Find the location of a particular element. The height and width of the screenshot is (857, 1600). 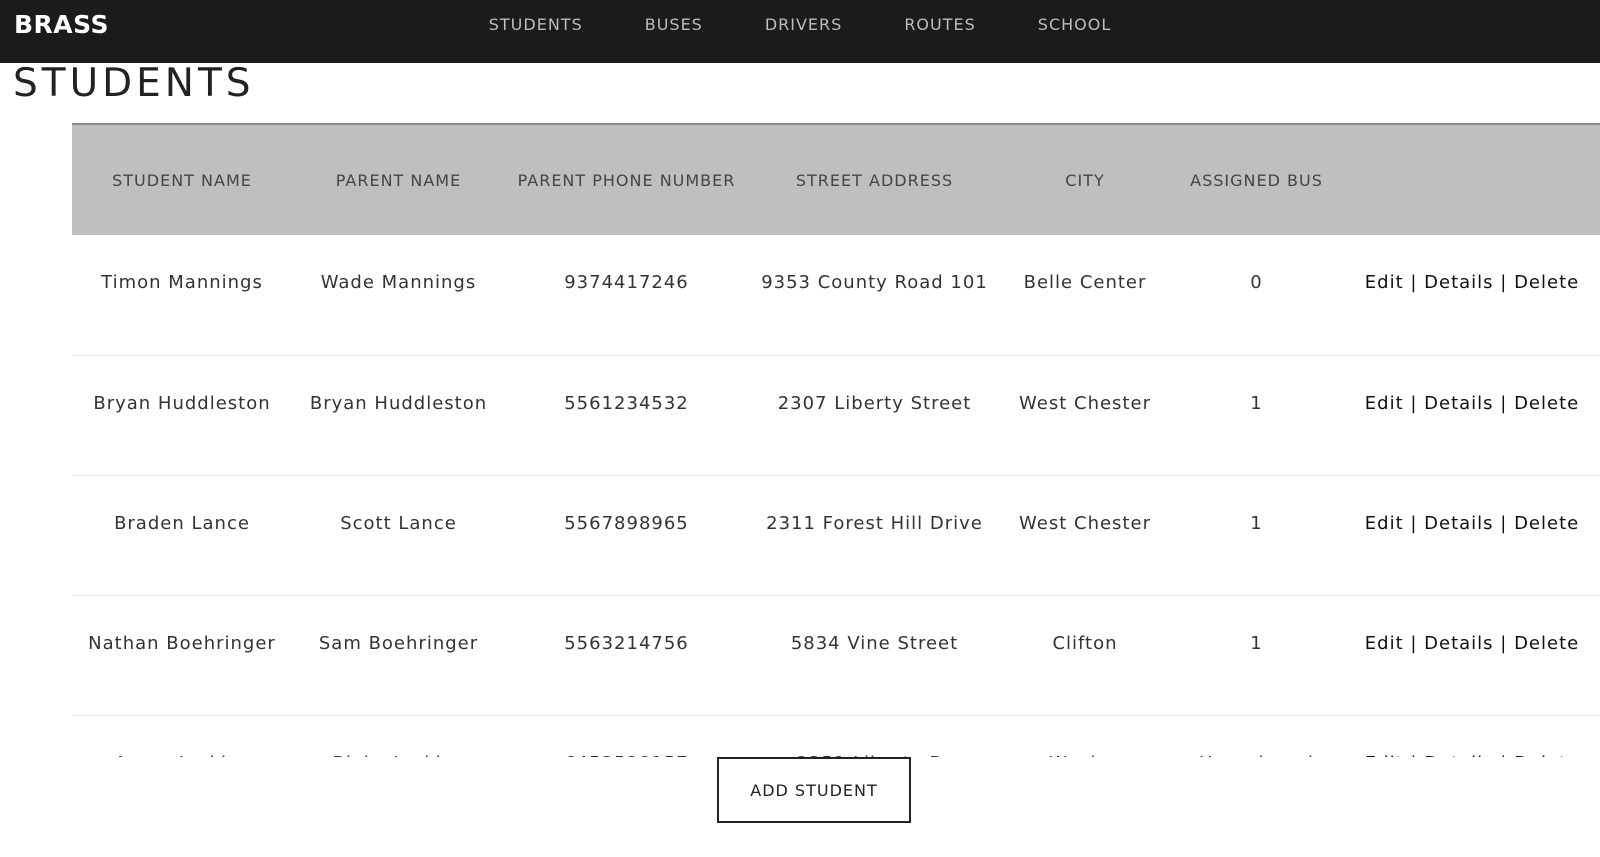

cell-parent-phone: 6453528157 is located at coordinates (626, 736).